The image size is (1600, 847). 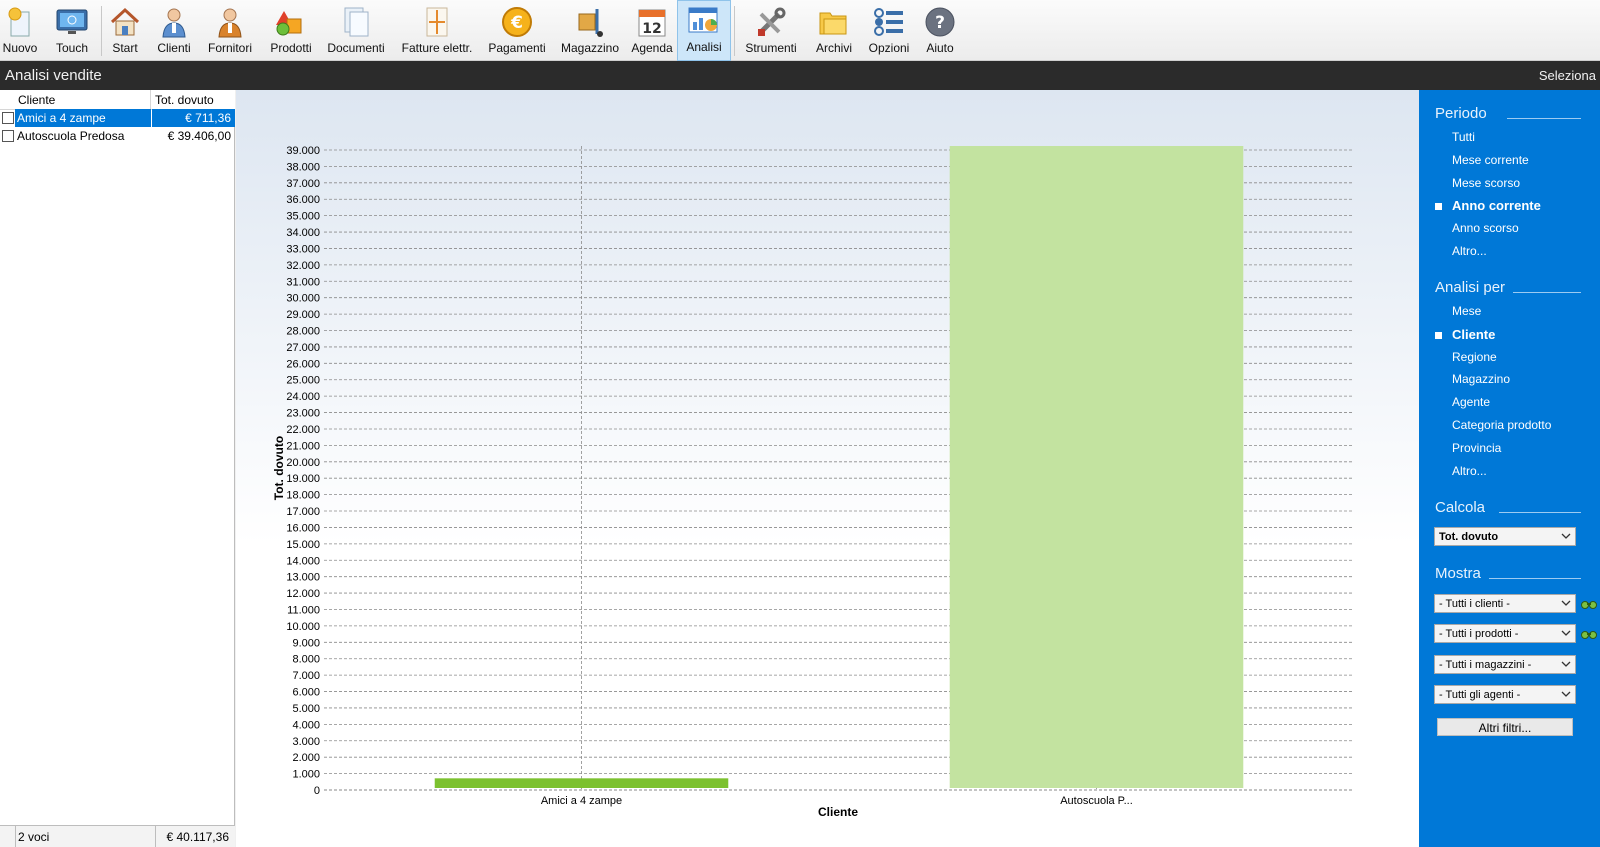 What do you see at coordinates (1471, 402) in the screenshot?
I see `analisi-per-option: Agente` at bounding box center [1471, 402].